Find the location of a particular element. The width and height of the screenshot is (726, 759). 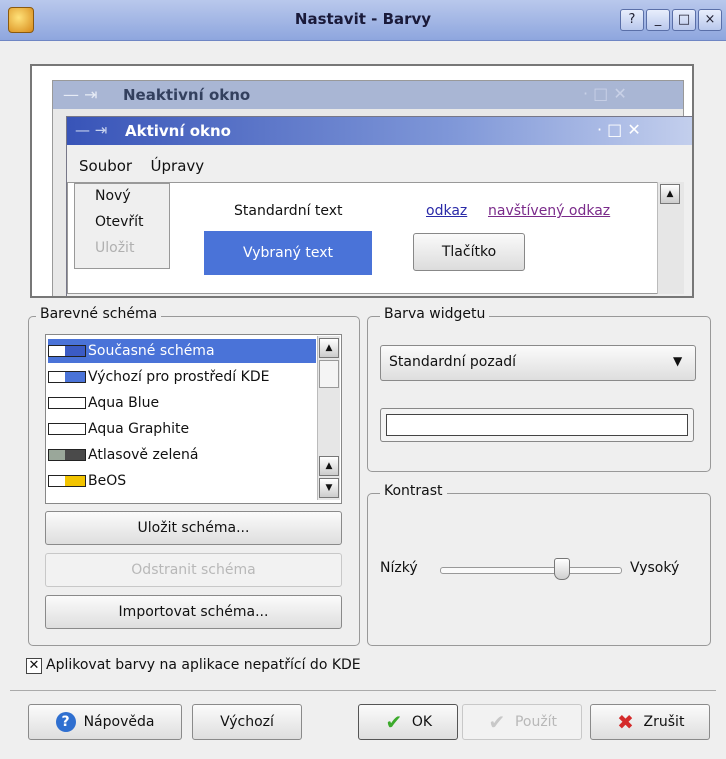

preview-popup-menu: Nový Otevřít Uložit is located at coordinates (122, 226).